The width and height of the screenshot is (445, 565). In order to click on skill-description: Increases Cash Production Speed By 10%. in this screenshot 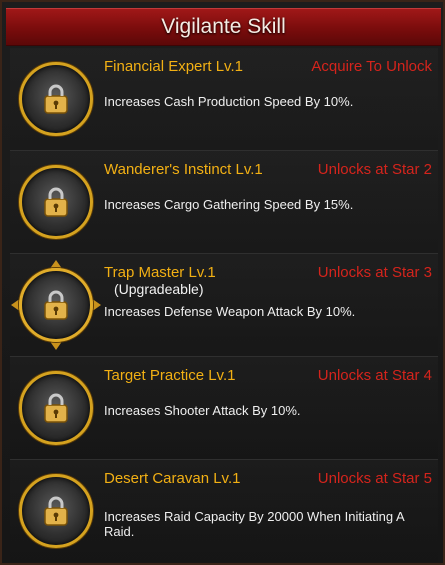, I will do `click(229, 101)`.